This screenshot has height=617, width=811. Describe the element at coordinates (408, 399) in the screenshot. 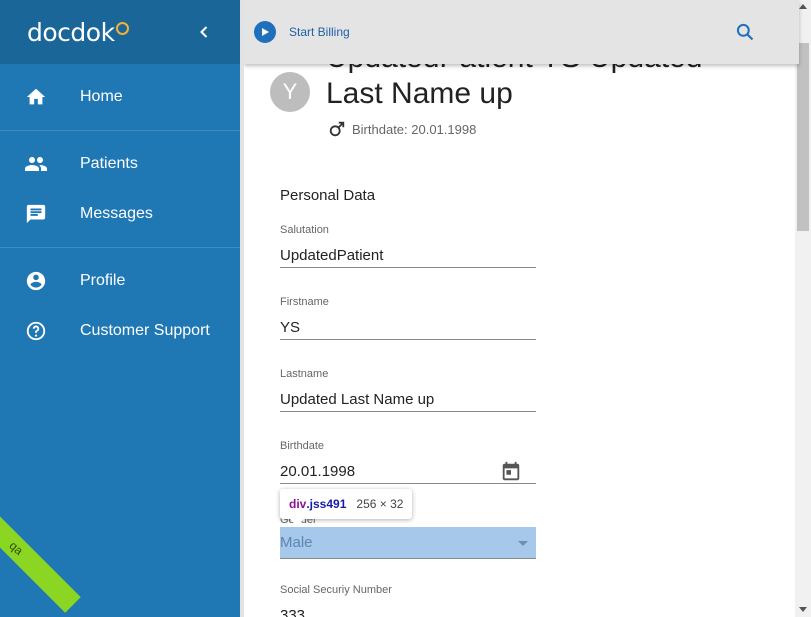

I see `lastname-input: Updated Last Name up` at that location.